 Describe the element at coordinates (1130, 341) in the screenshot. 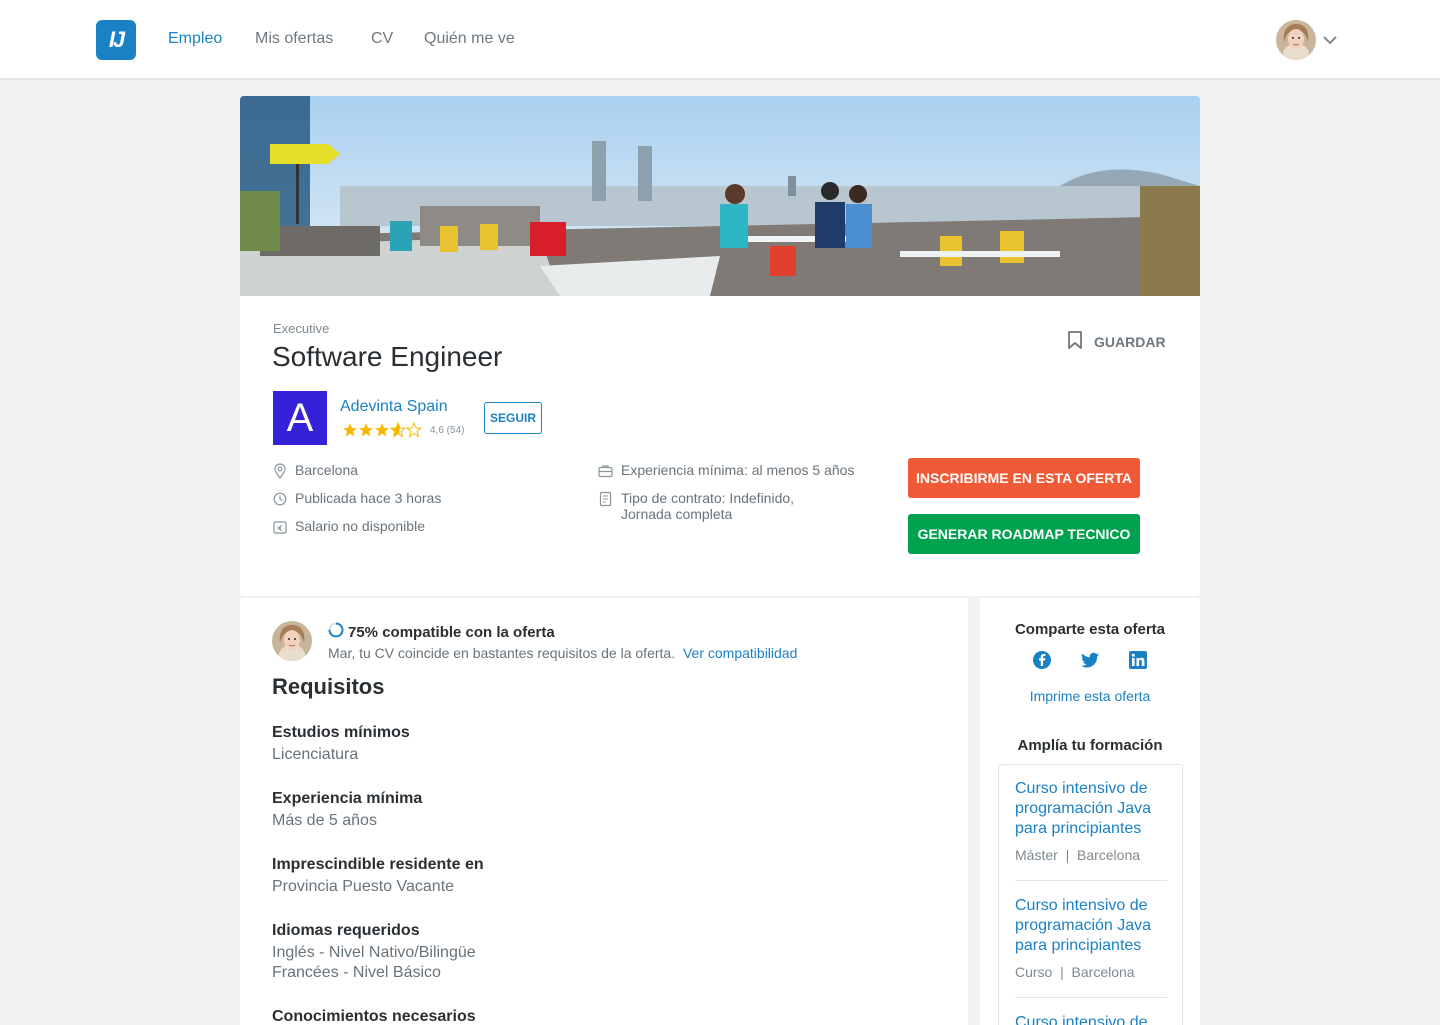

I see `save-label: GUARDAR` at that location.